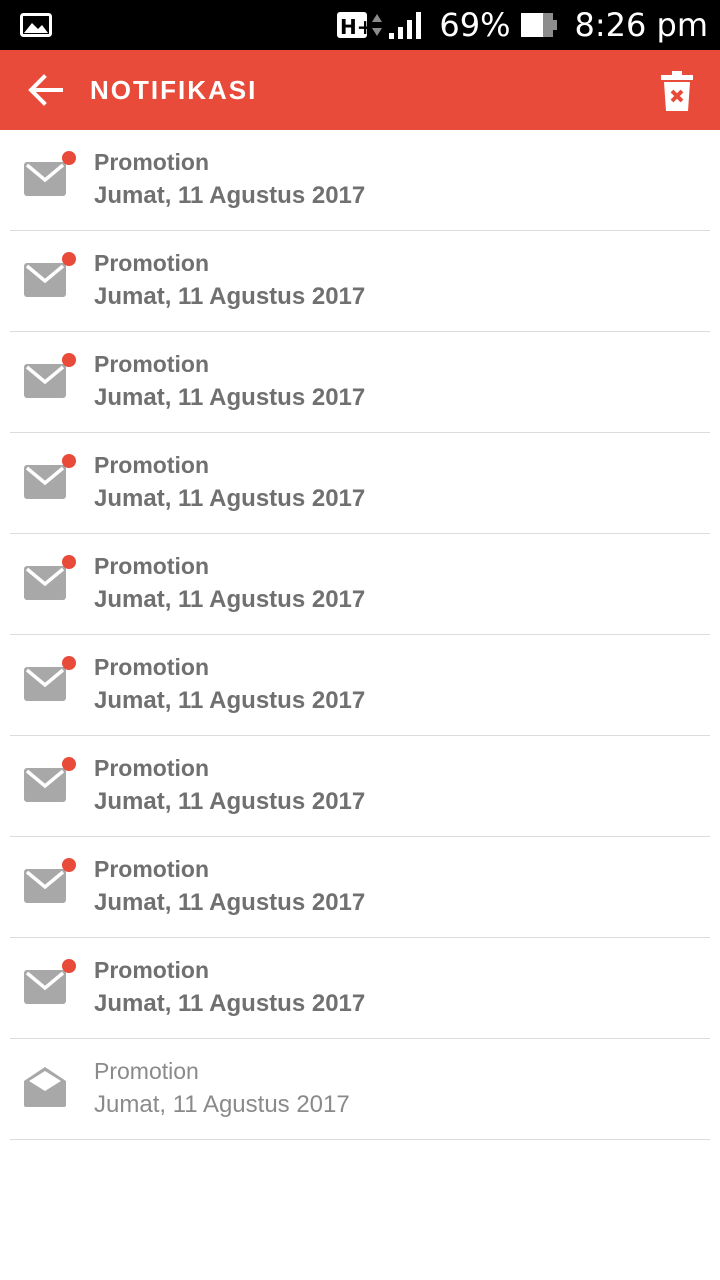  I want to click on network-type-label: H+, so click(353, 26).